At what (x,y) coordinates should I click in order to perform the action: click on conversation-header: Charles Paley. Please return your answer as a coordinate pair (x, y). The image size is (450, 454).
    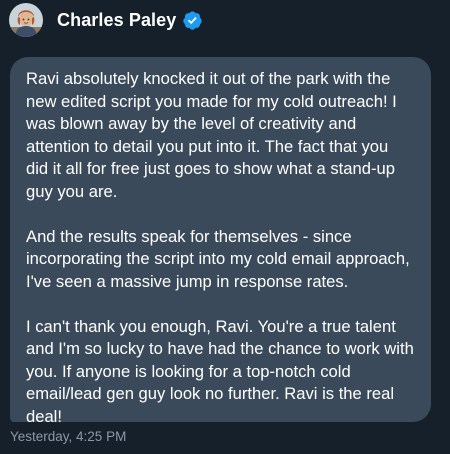
    Looking at the image, I should click on (106, 20).